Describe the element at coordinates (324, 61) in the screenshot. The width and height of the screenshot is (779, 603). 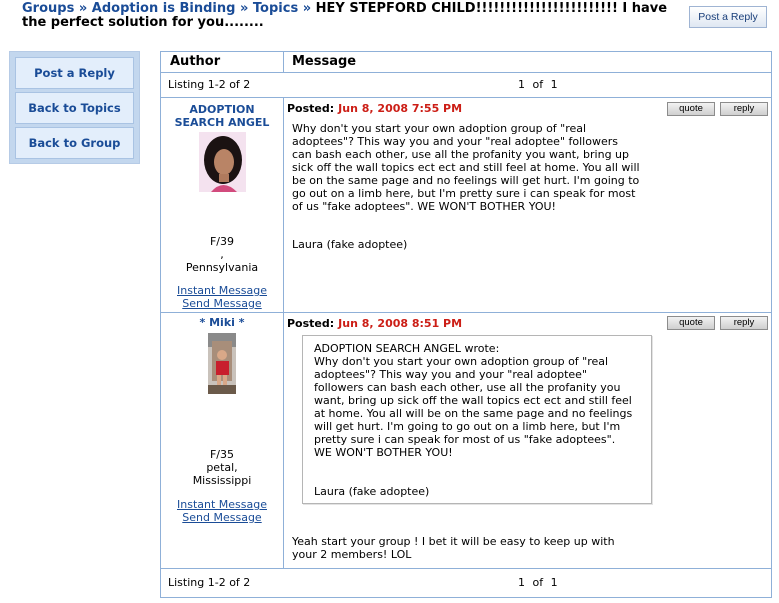
I see `message-column-header: Message` at that location.